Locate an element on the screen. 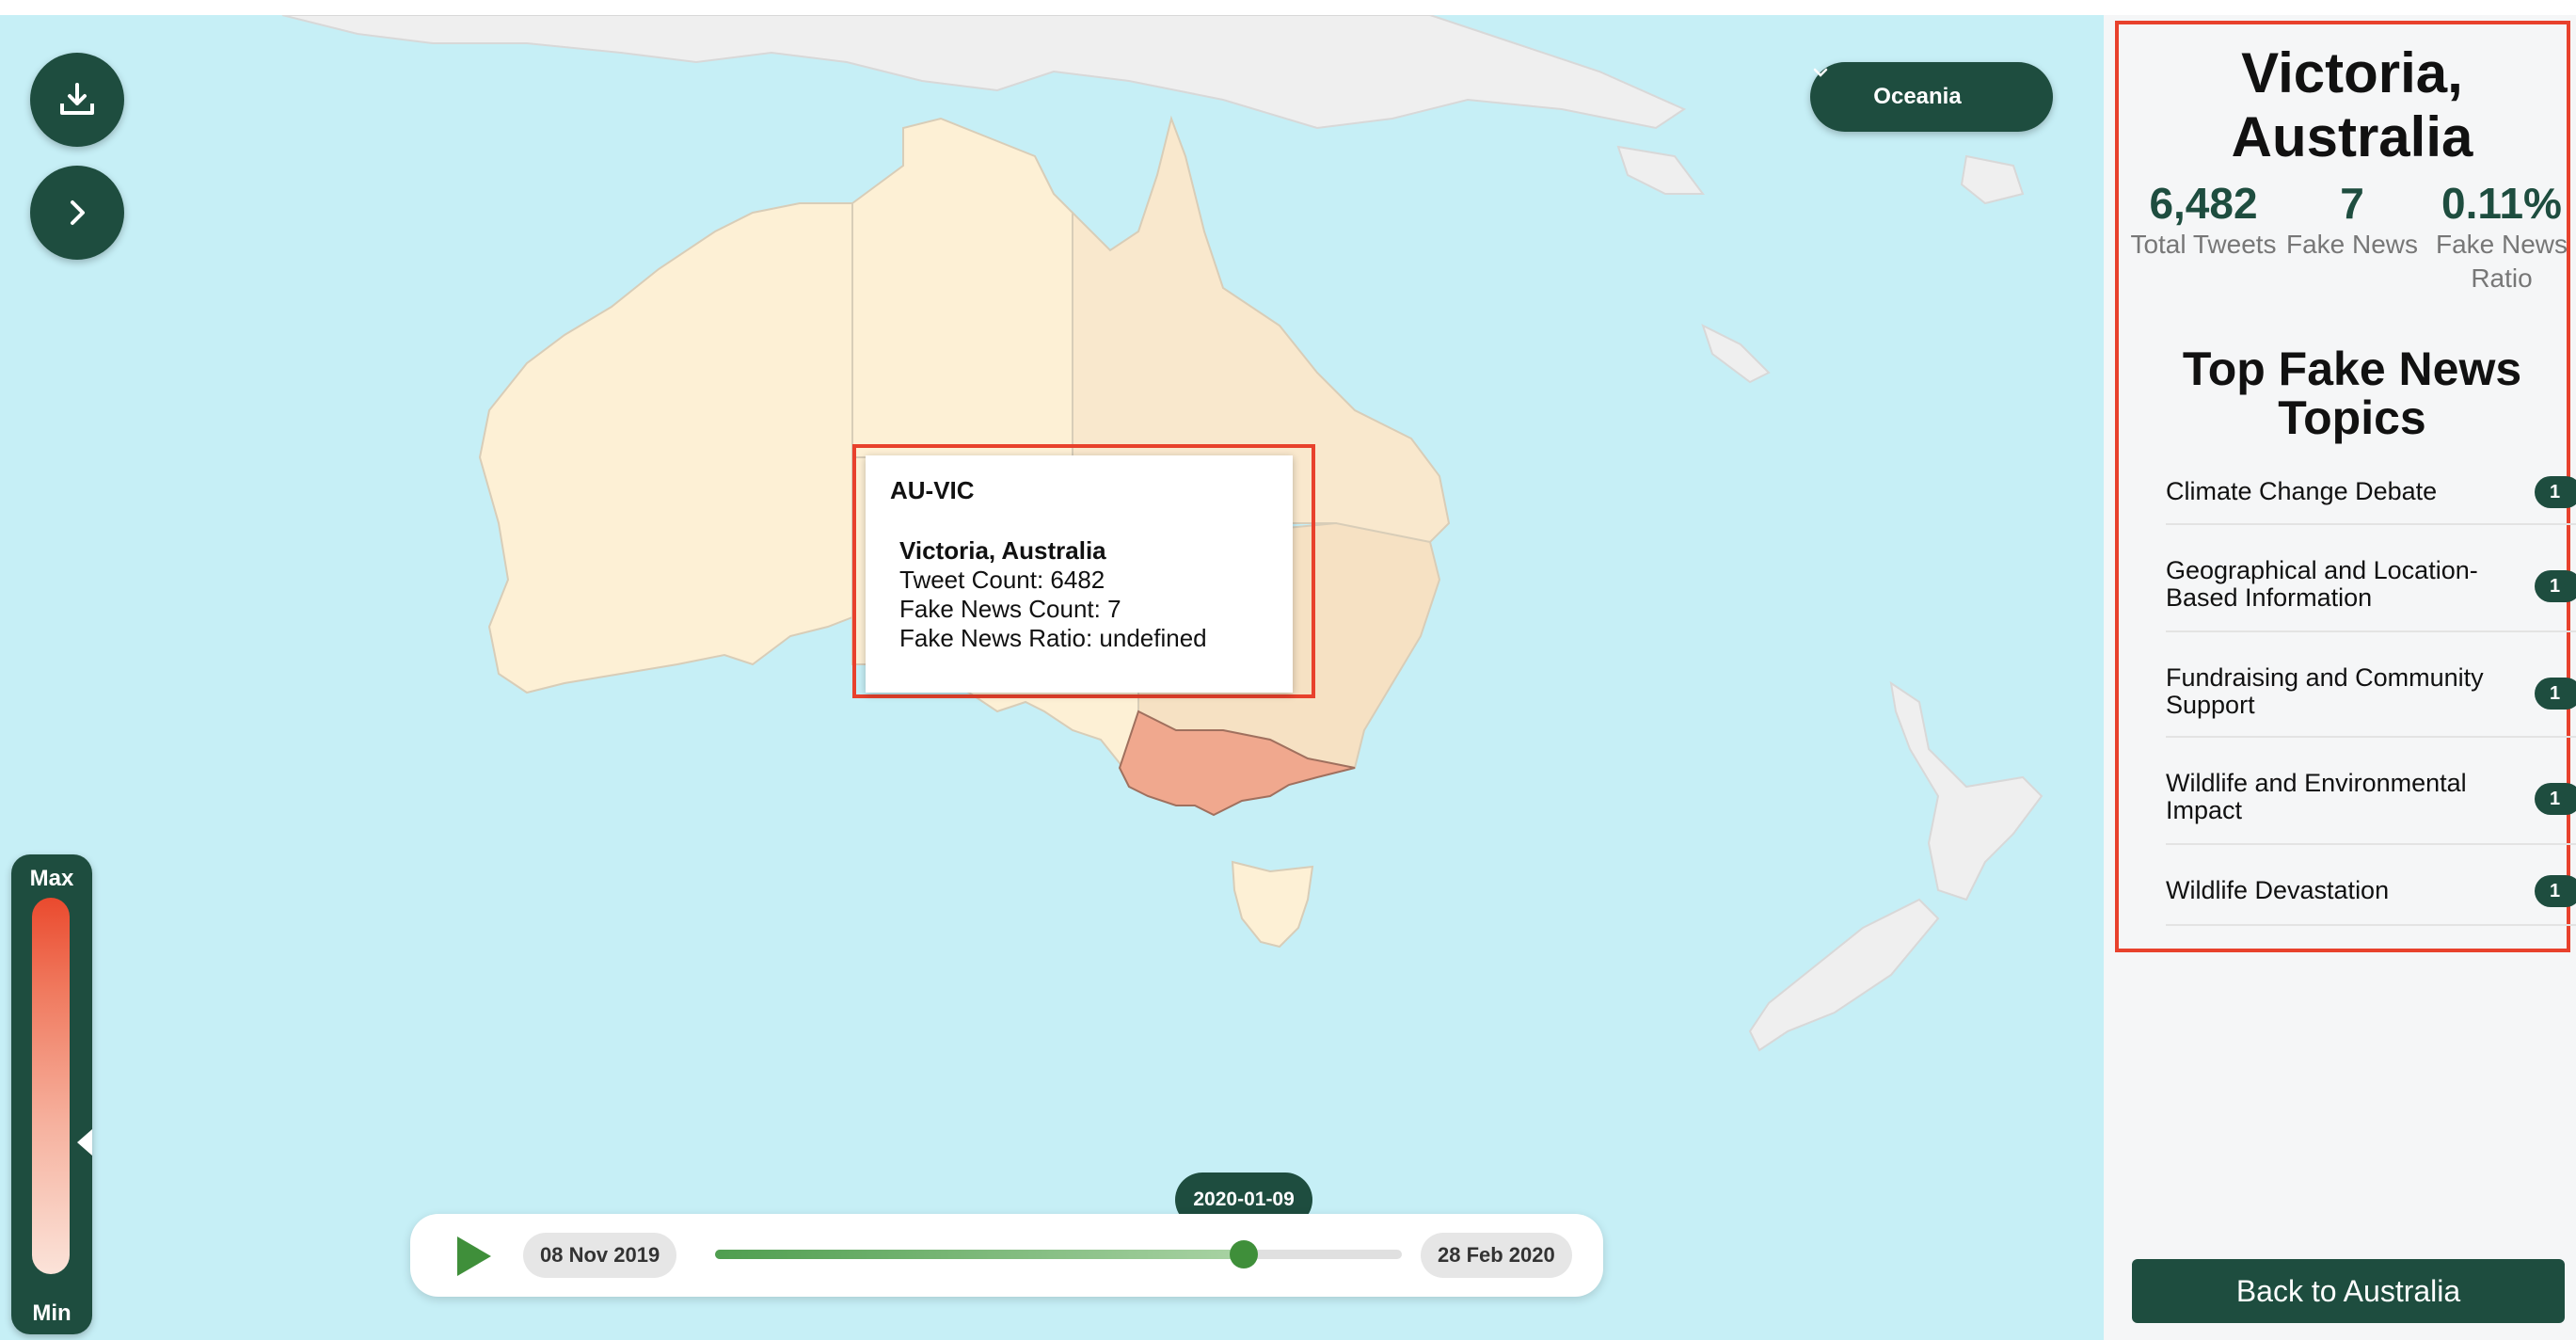 This screenshot has width=2576, height=1340. timeline-thumb is located at coordinates (1244, 1254).